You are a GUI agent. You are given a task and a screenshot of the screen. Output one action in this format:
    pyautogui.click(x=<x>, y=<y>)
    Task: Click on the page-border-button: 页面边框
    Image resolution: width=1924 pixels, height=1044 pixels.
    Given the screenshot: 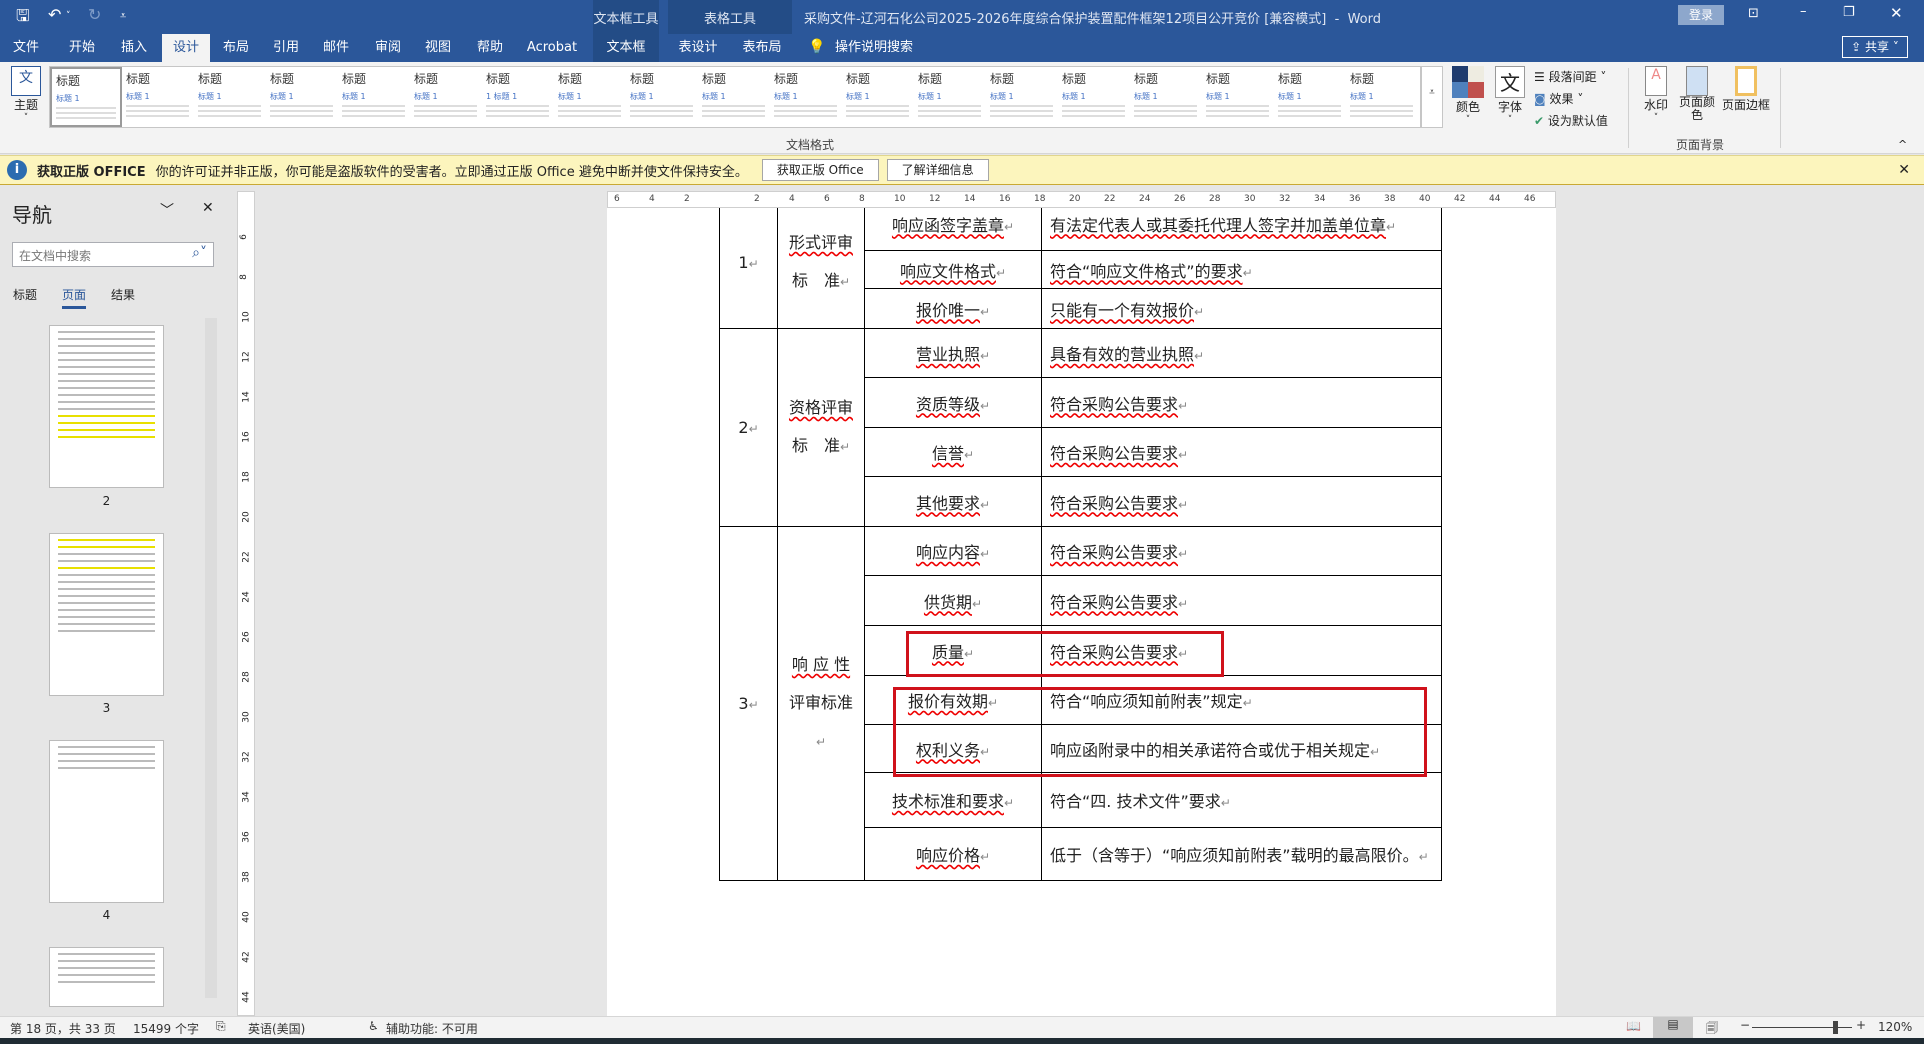 What is the action you would take?
    pyautogui.click(x=1746, y=89)
    